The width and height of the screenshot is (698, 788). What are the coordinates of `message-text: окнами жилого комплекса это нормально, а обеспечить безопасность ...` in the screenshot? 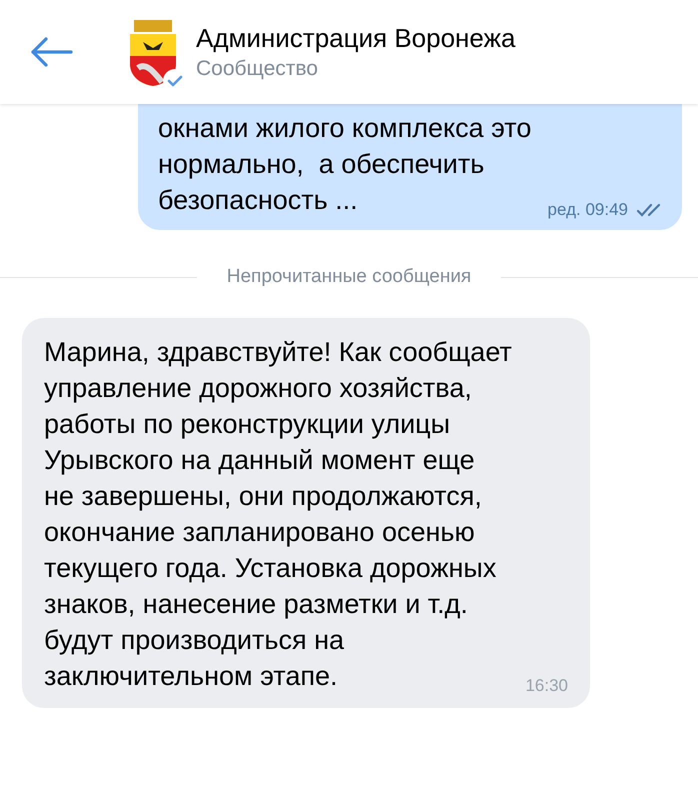 It's located at (345, 164).